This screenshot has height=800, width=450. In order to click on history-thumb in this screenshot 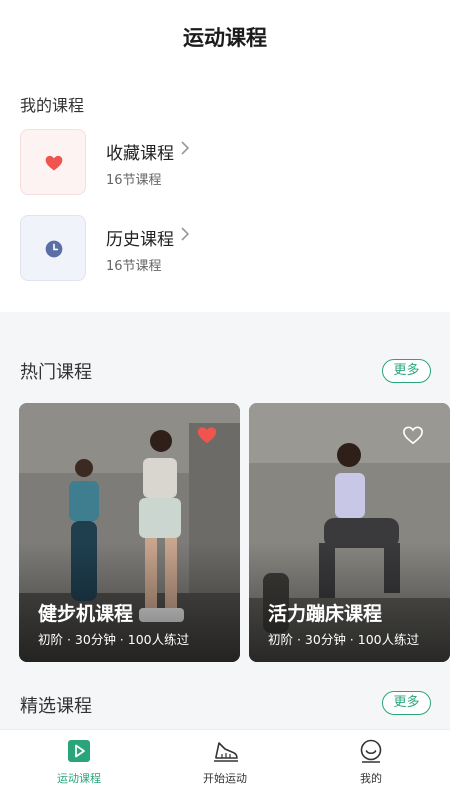, I will do `click(53, 248)`.